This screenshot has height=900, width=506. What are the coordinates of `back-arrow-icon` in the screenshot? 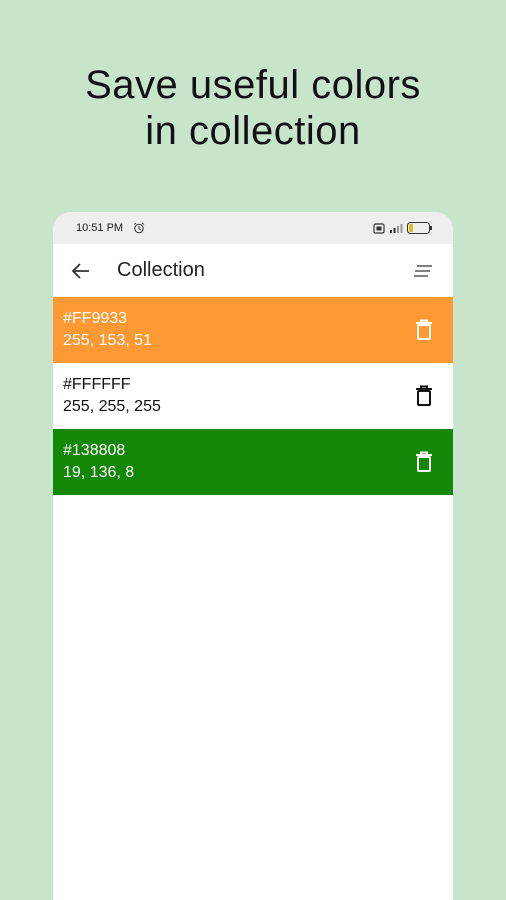 It's located at (82, 271).